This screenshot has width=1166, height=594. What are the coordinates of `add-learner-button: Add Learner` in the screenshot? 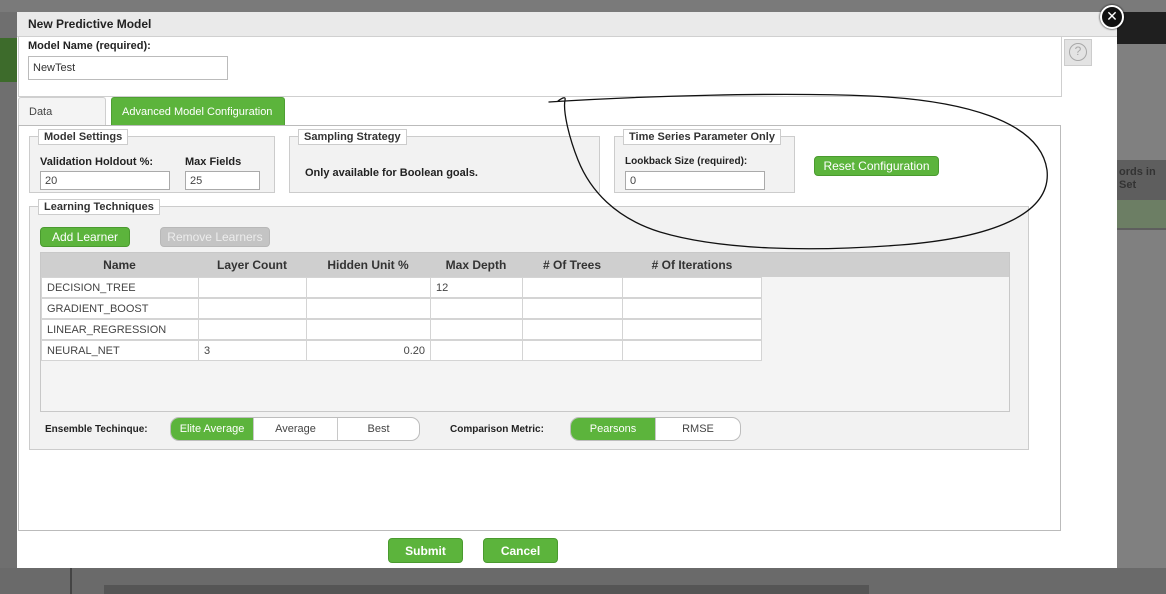 It's located at (85, 237).